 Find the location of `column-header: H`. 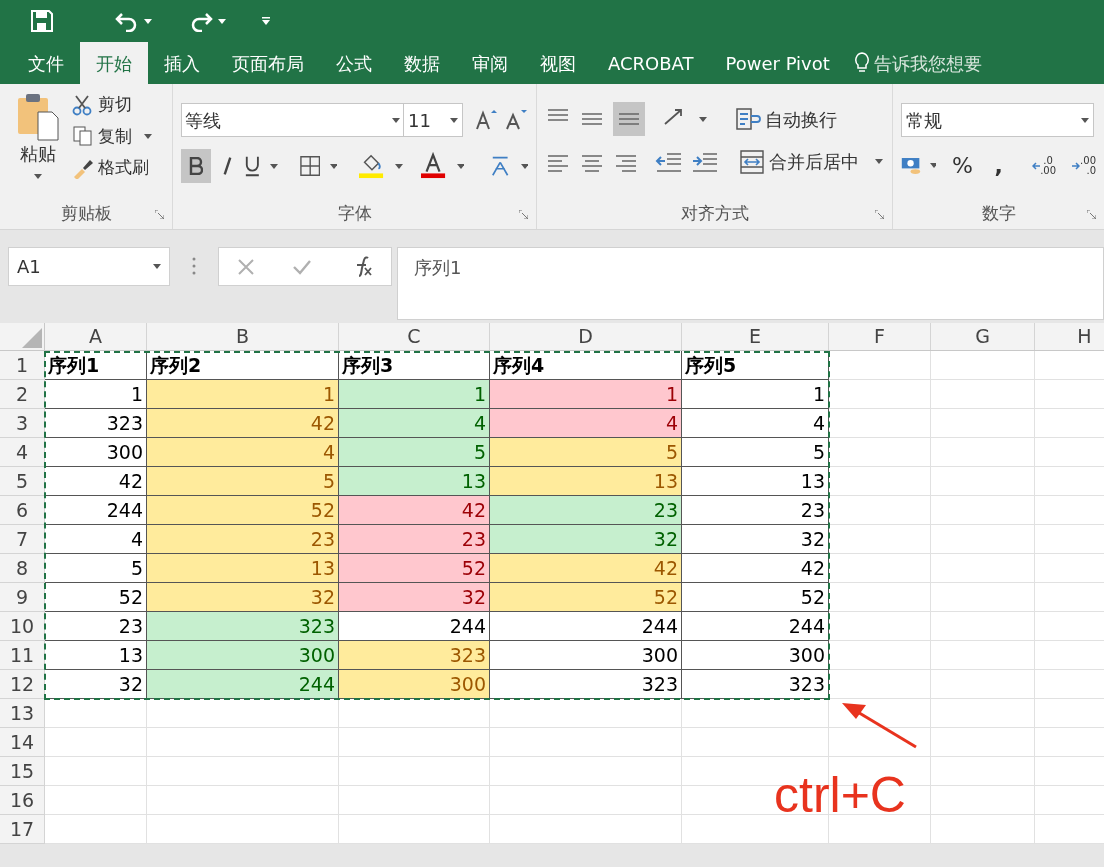

column-header: H is located at coordinates (1069, 336).